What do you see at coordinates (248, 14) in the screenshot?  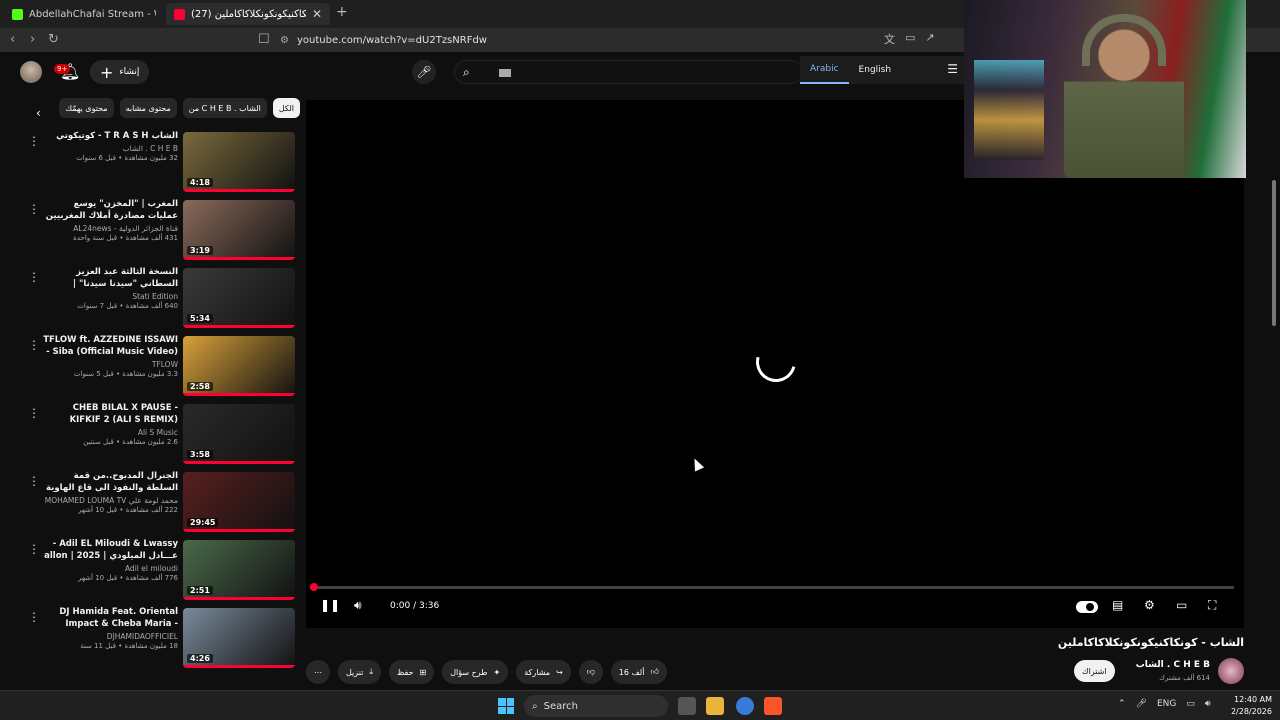 I see `browser-tab-youtube: (27) الشاب - كونكاكنيكونكونكلاكاكاملين ✕` at bounding box center [248, 14].